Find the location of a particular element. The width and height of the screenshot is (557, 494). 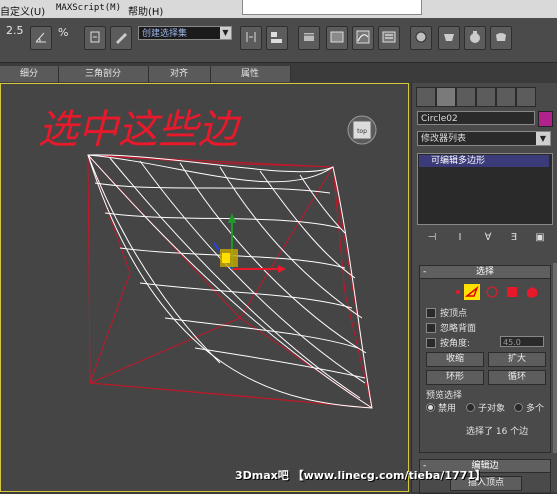

tab-properties: 属性 is located at coordinates (250, 74).